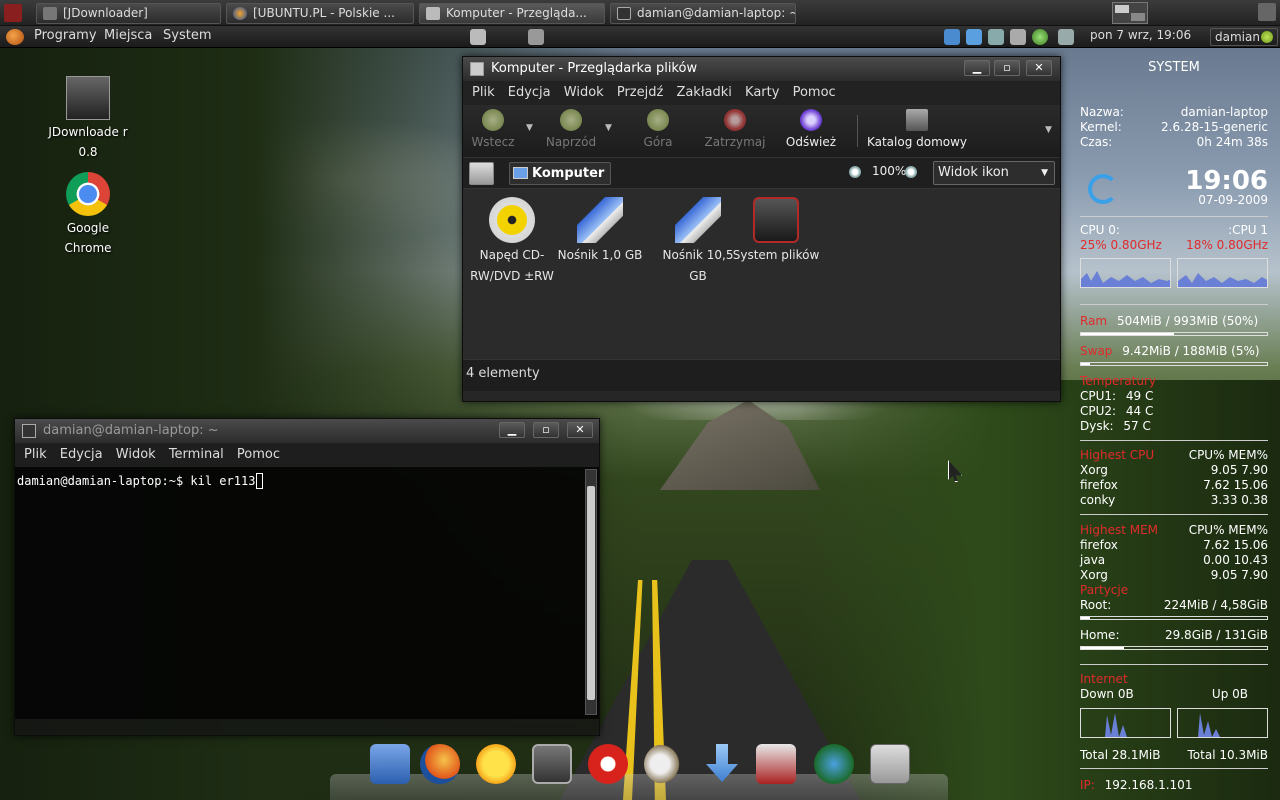 This screenshot has height=800, width=1280. What do you see at coordinates (560, 173) in the screenshot?
I see `breadcrumb-computer: Komputer` at bounding box center [560, 173].